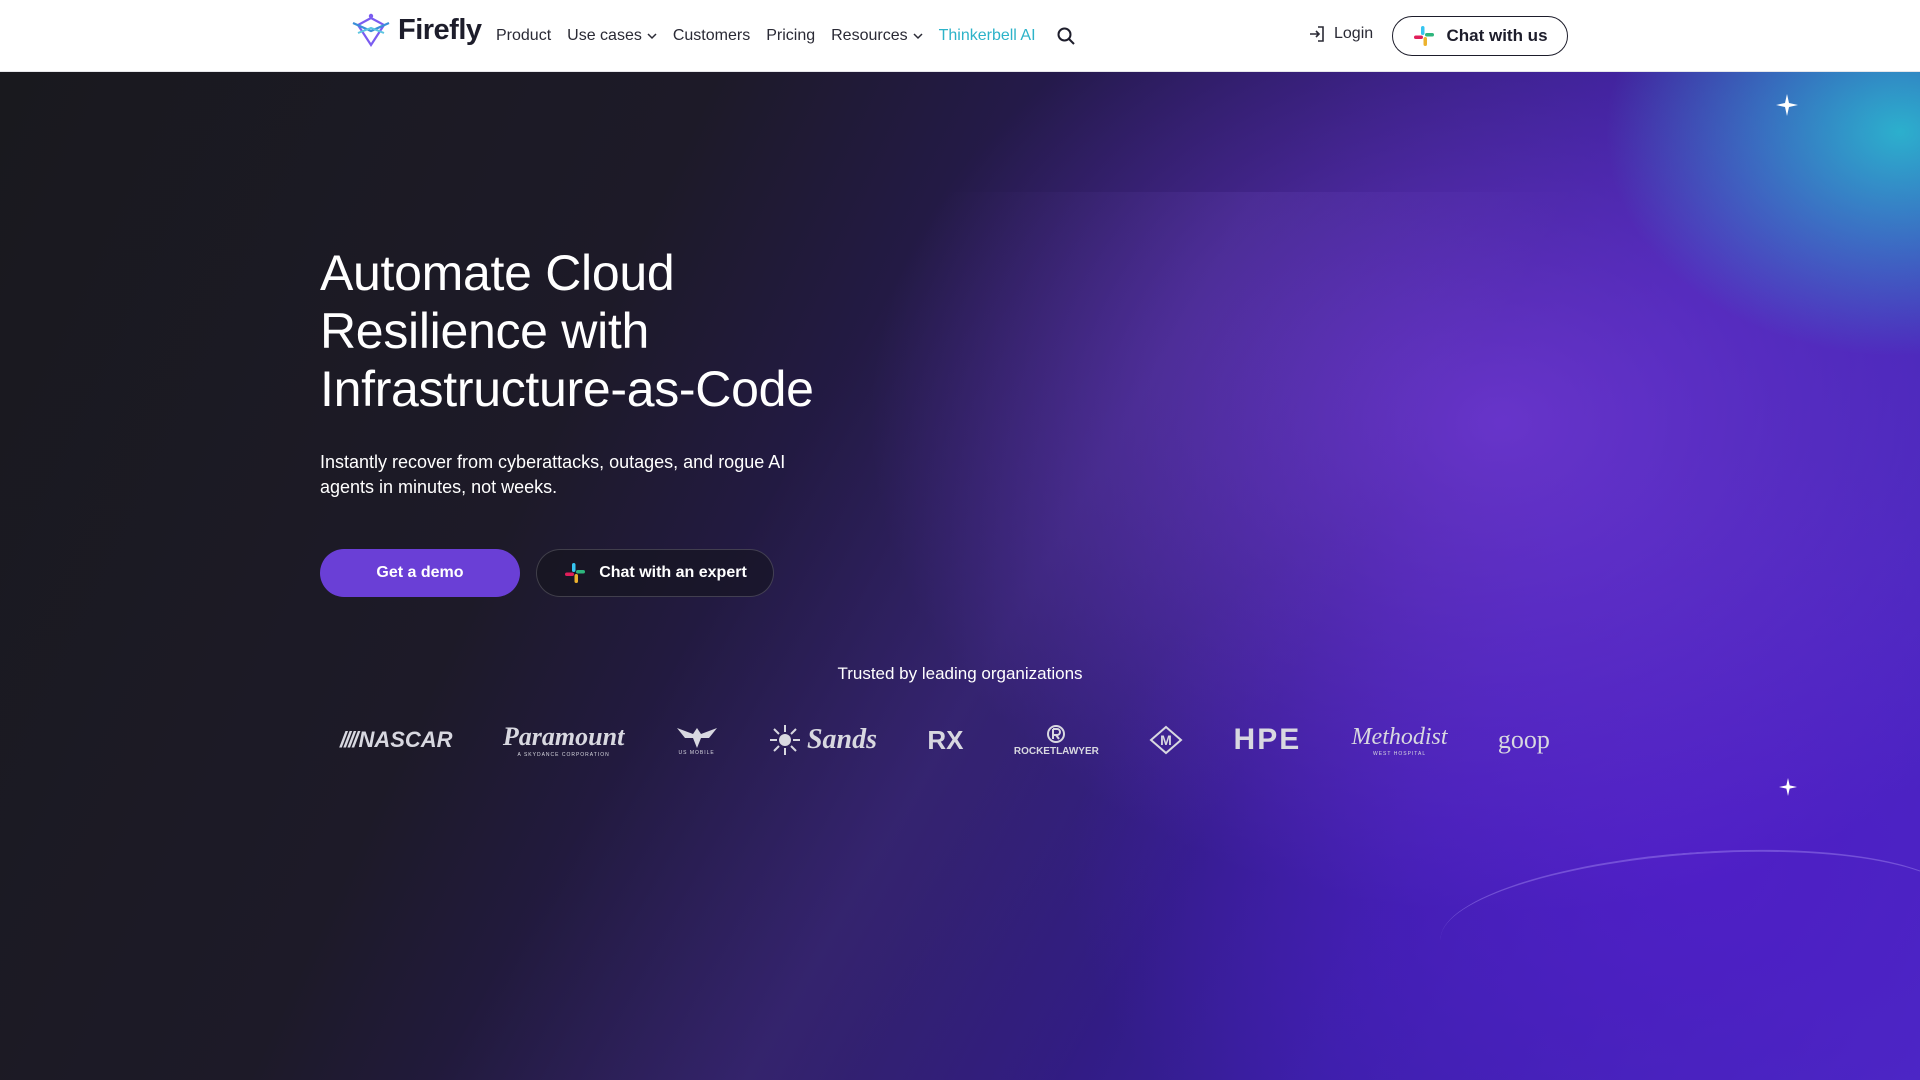 This screenshot has width=1920, height=1080. I want to click on sands-logo-text: Sands, so click(842, 739).